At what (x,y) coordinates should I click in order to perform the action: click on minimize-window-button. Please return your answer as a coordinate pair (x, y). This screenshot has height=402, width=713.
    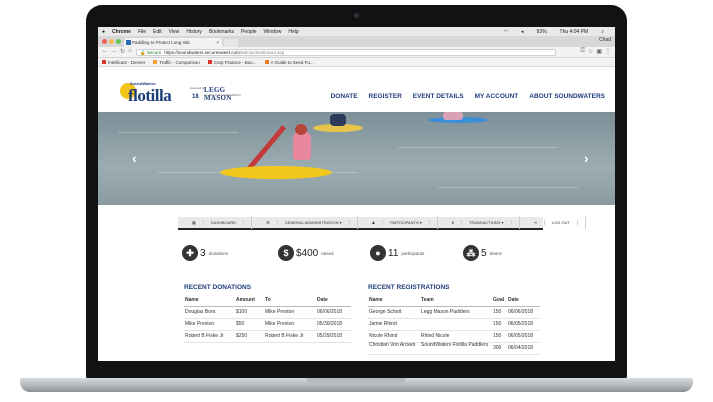
    Looking at the image, I should click on (111, 41).